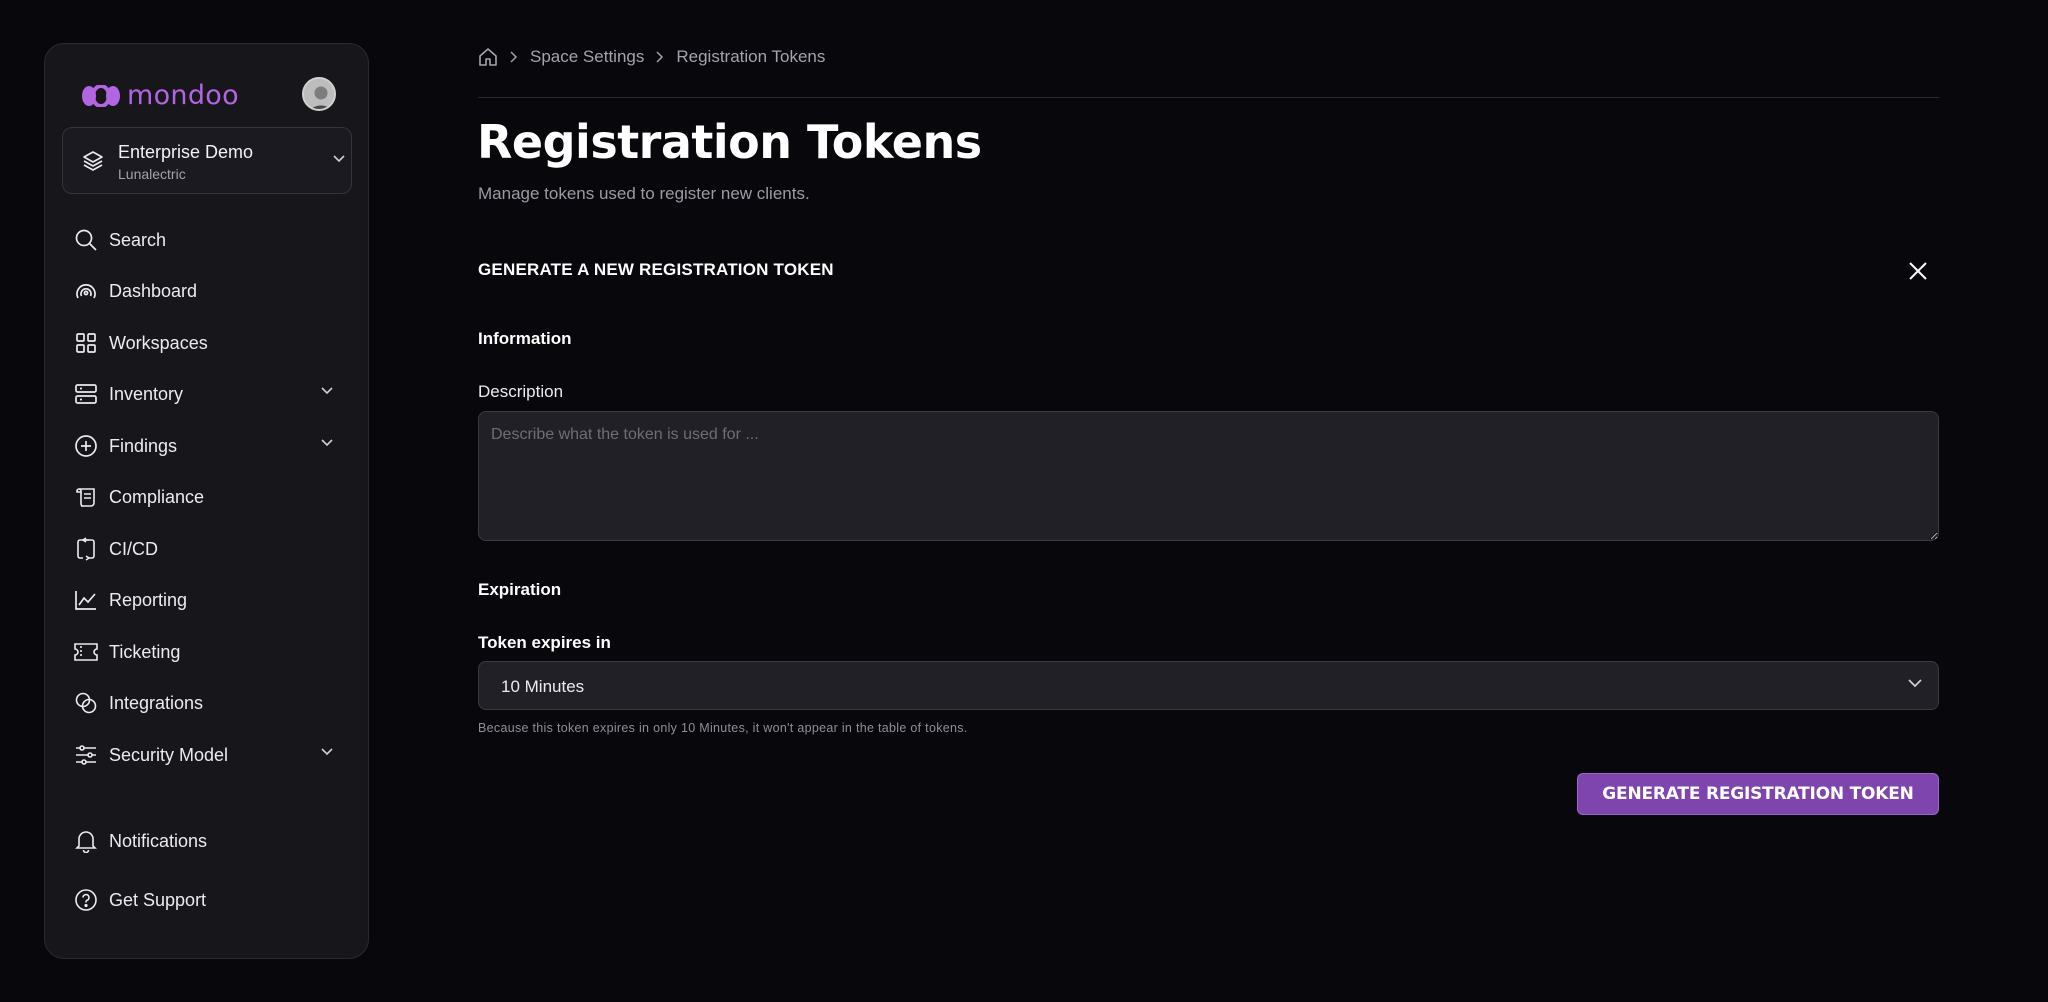 This screenshot has height=1002, width=2048. What do you see at coordinates (152, 174) in the screenshot?
I see `space-org: Lunalectric` at bounding box center [152, 174].